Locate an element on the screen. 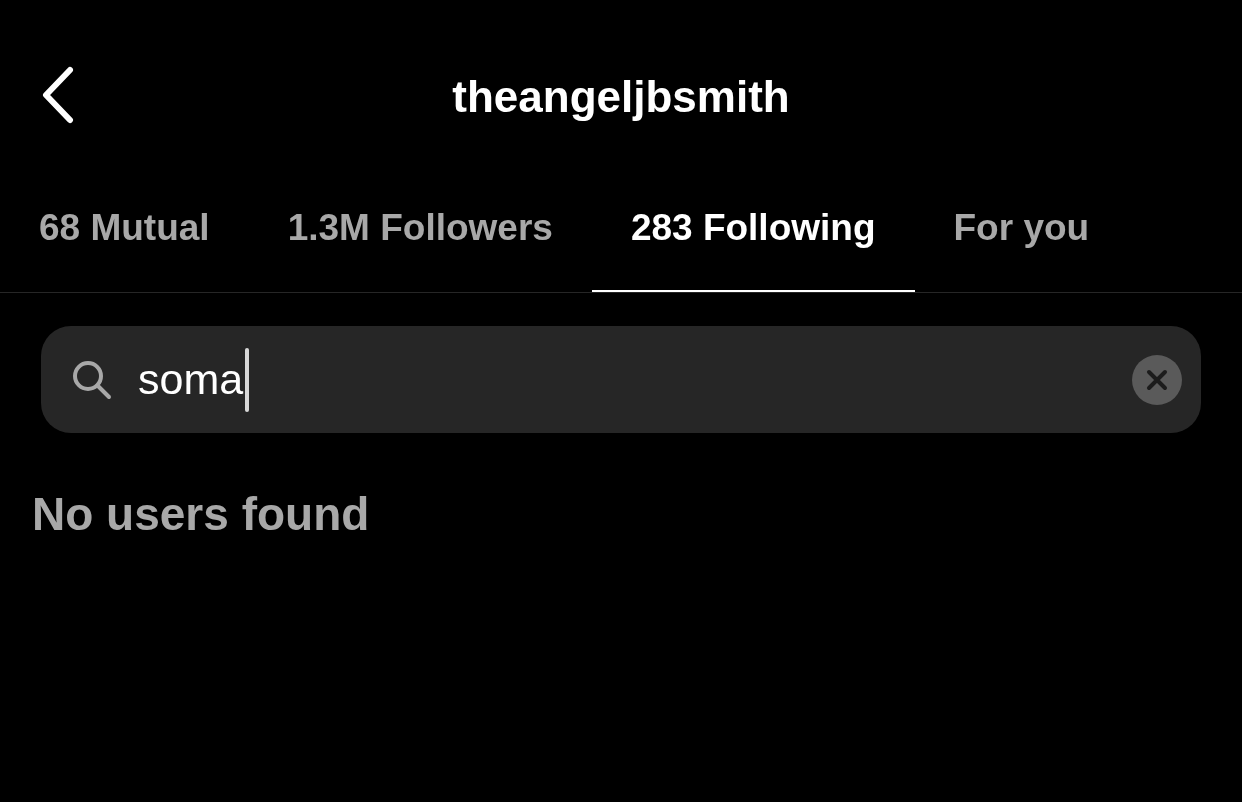 Image resolution: width=1242 pixels, height=802 pixels. tab: 68 Mutual is located at coordinates (124, 242).